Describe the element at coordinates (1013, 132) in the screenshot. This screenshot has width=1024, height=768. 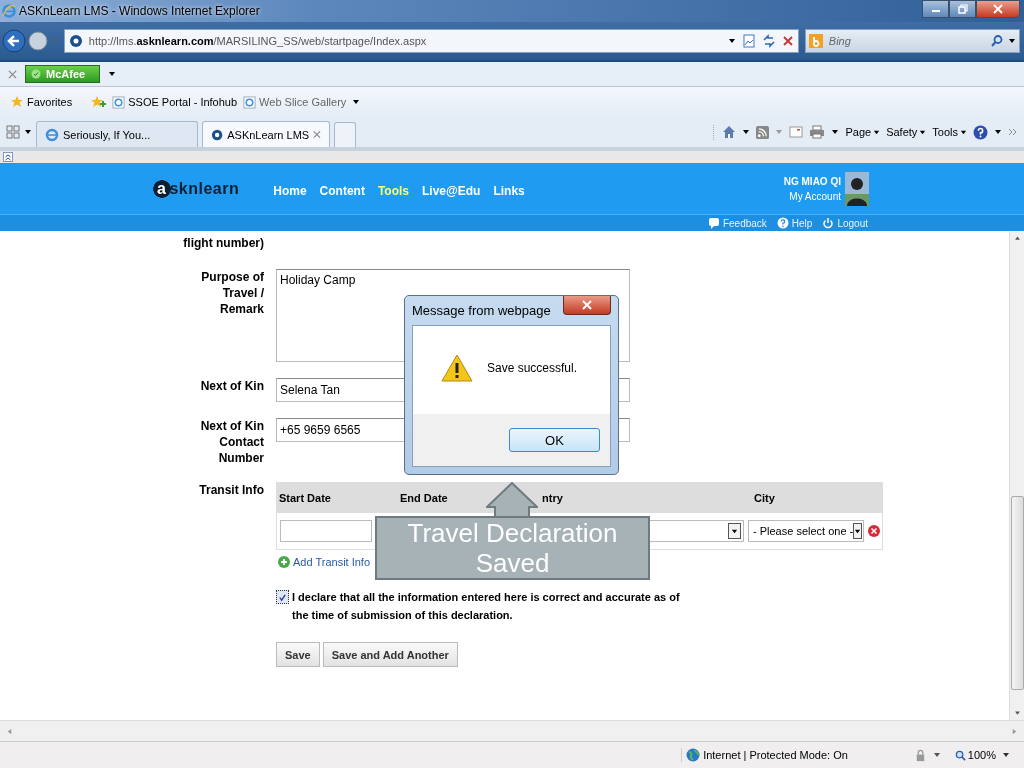
I see `chevron-icon` at that location.